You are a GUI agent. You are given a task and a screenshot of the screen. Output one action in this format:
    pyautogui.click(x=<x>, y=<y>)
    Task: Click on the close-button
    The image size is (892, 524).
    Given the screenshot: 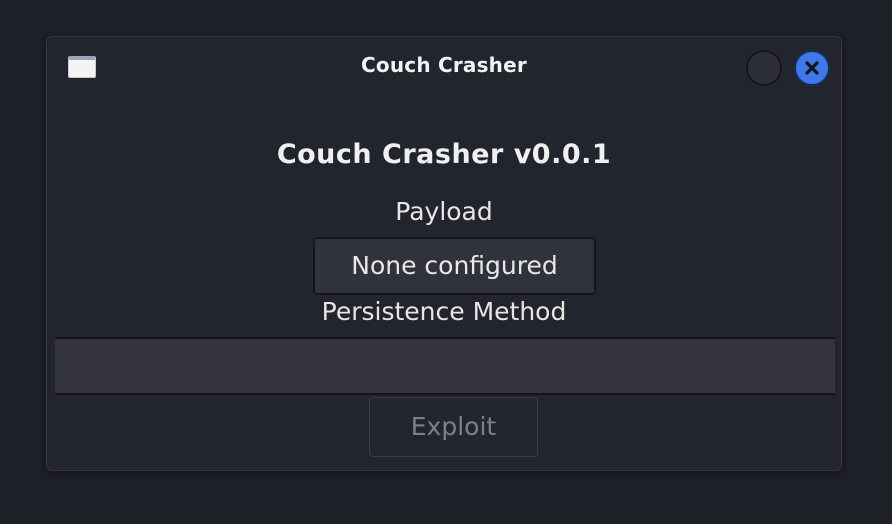 What is the action you would take?
    pyautogui.click(x=812, y=68)
    